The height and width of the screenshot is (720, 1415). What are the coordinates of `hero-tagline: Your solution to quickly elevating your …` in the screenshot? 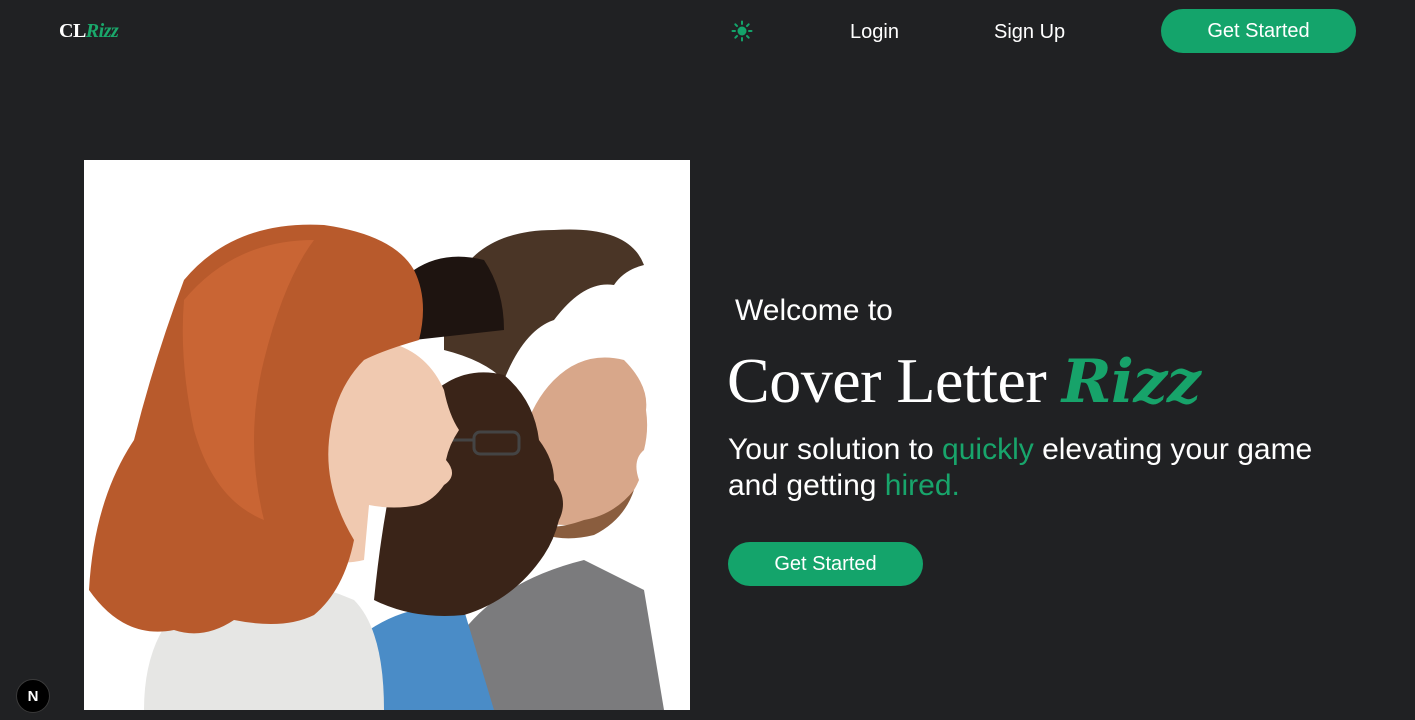 It's located at (1038, 468).